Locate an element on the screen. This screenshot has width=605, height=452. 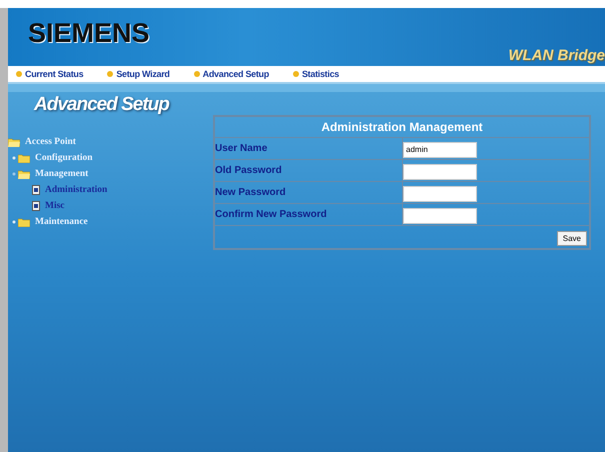
nav-link: Statistics is located at coordinates (320, 74).